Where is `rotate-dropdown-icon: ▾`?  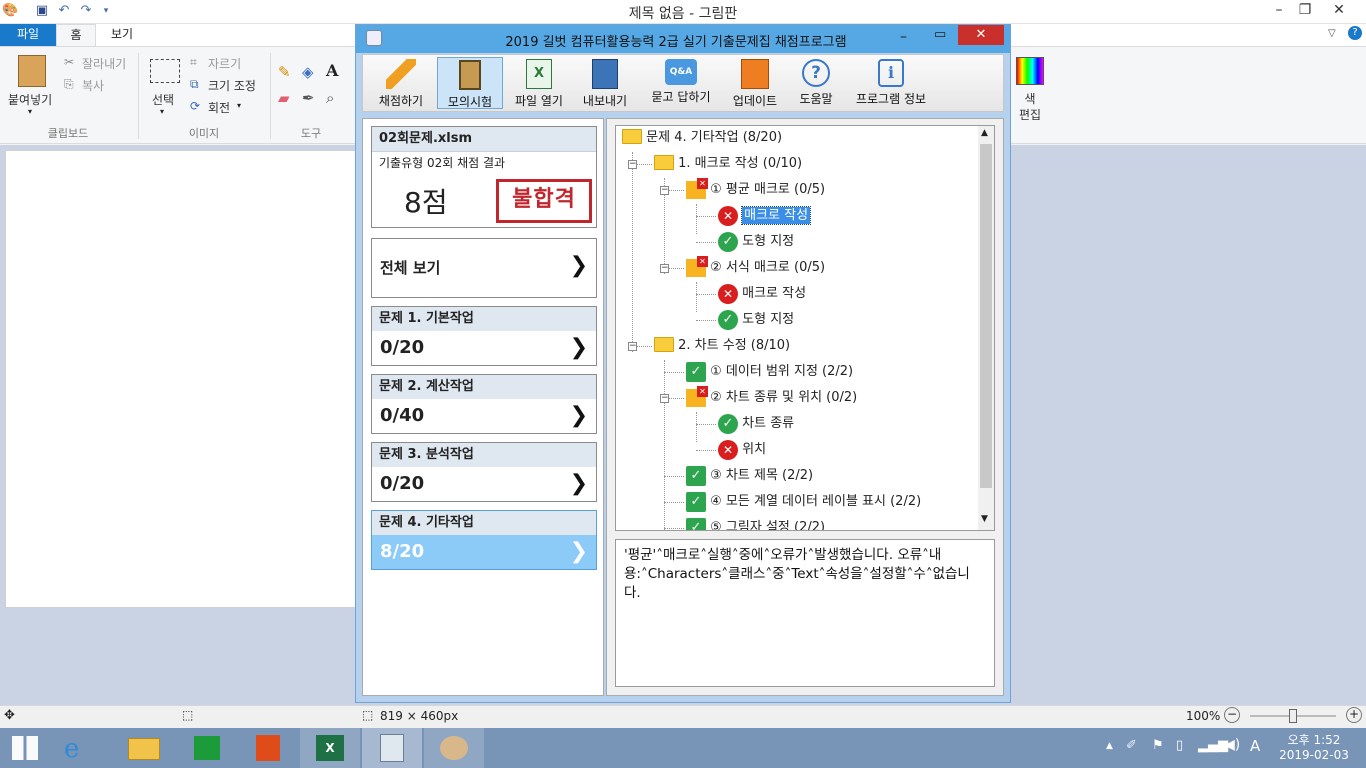
rotate-dropdown-icon: ▾ is located at coordinates (239, 105).